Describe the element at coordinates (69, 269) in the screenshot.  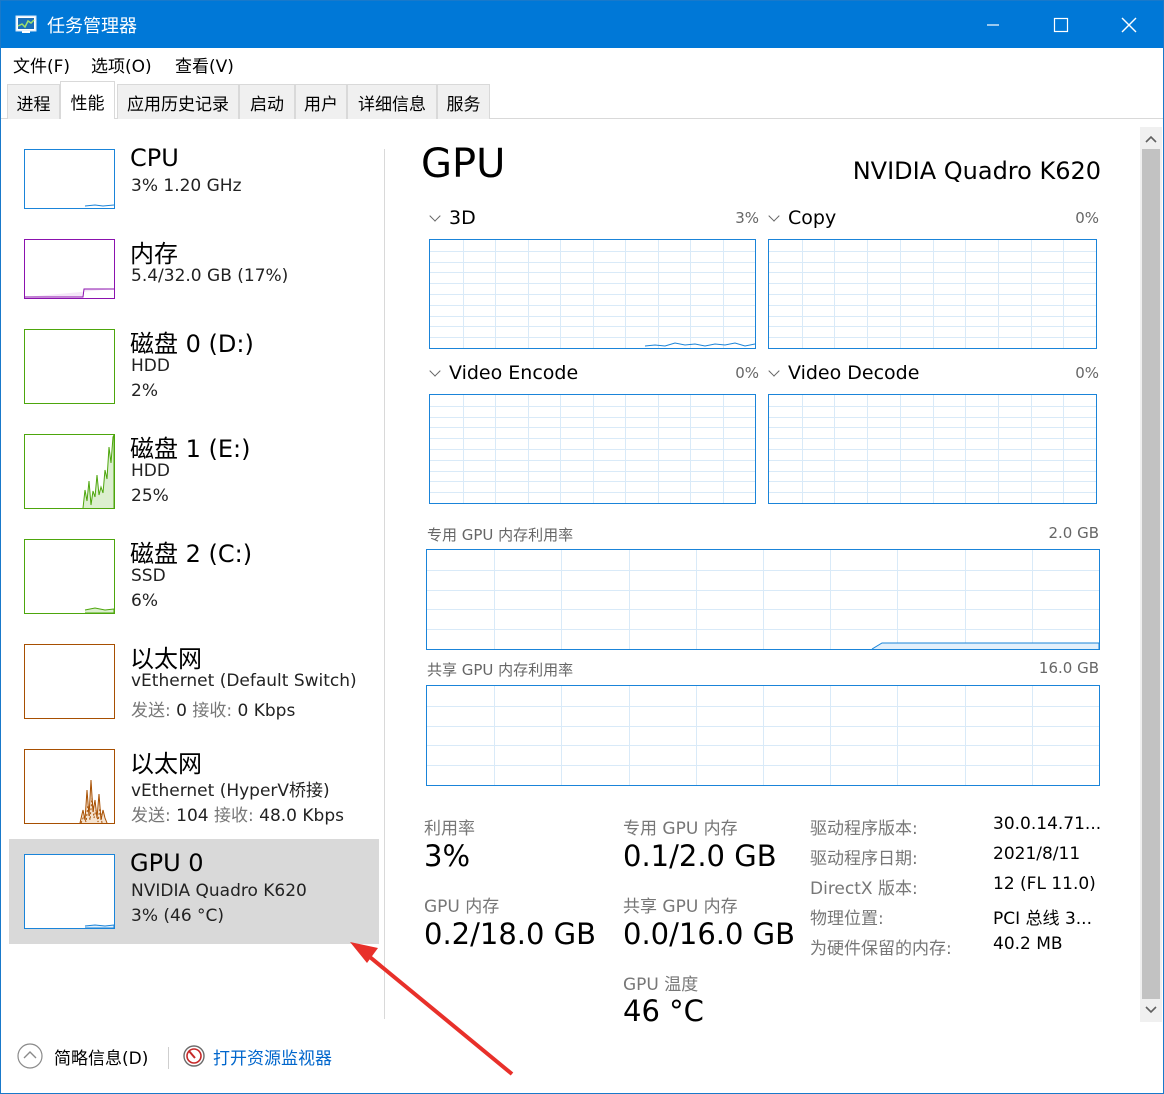
I see `memory-thumbnail` at that location.